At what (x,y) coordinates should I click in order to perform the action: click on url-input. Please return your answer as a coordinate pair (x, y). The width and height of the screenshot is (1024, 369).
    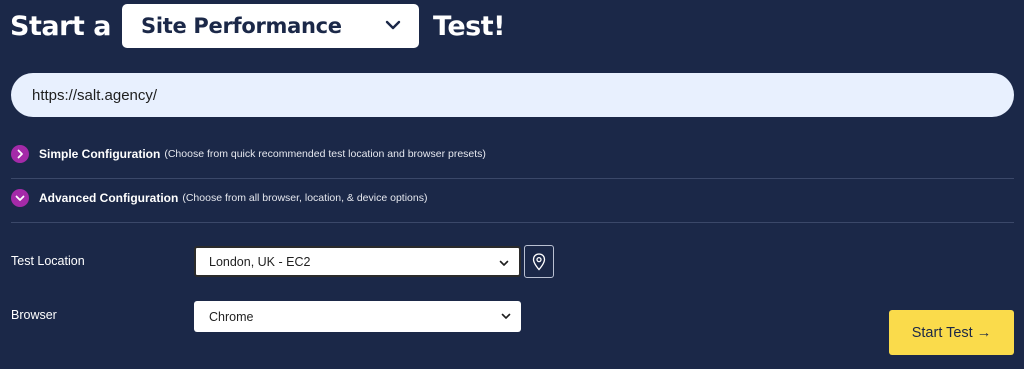
    Looking at the image, I should click on (512, 95).